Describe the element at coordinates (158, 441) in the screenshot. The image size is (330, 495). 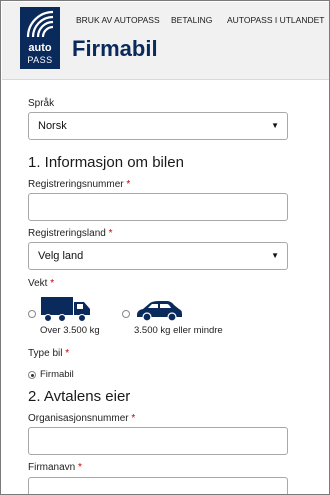
I see `org-number-input` at that location.